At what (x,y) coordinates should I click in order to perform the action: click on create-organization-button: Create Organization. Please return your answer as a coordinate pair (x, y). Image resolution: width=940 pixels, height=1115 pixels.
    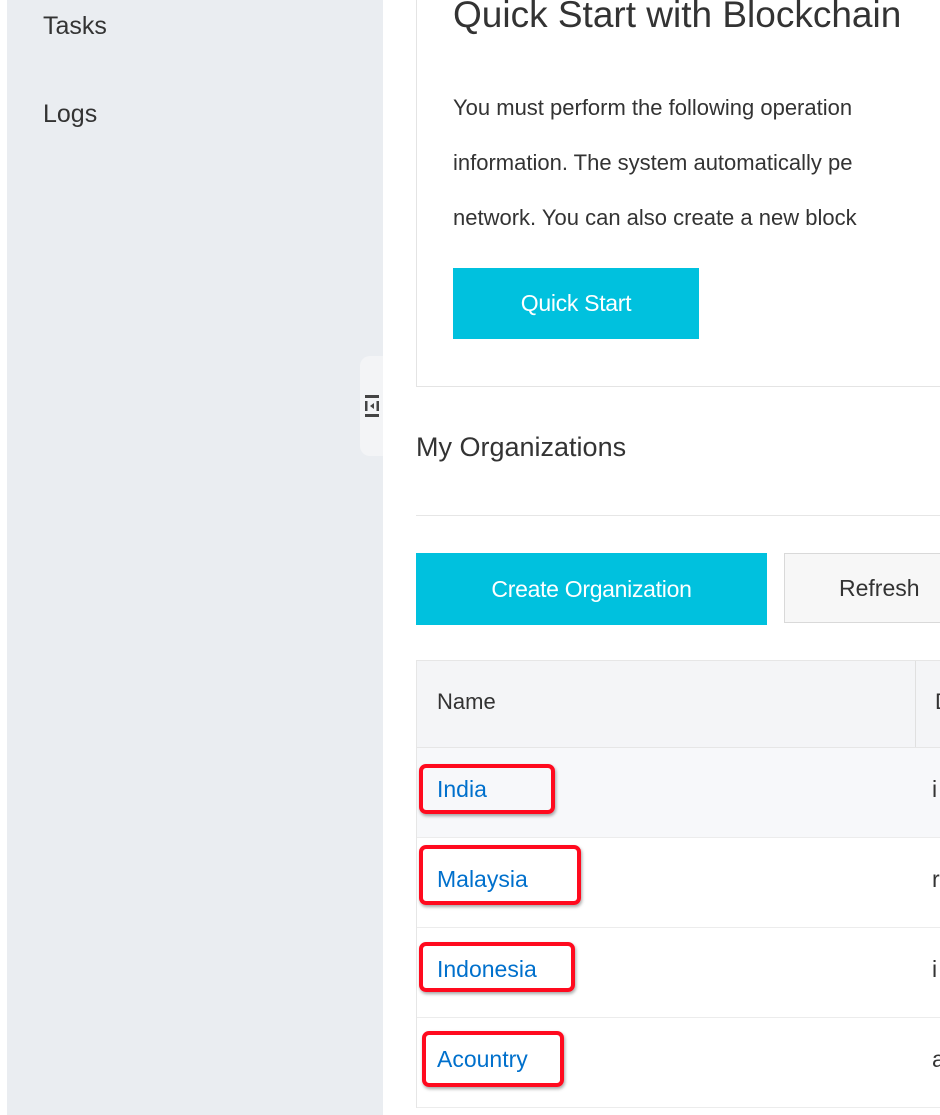
    Looking at the image, I should click on (591, 589).